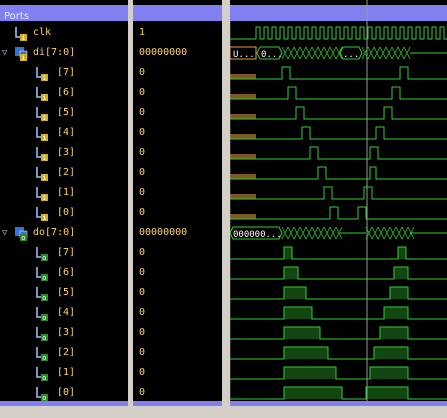 This screenshot has height=418, width=447. I want to click on signal-row: i [4], so click(64, 133).